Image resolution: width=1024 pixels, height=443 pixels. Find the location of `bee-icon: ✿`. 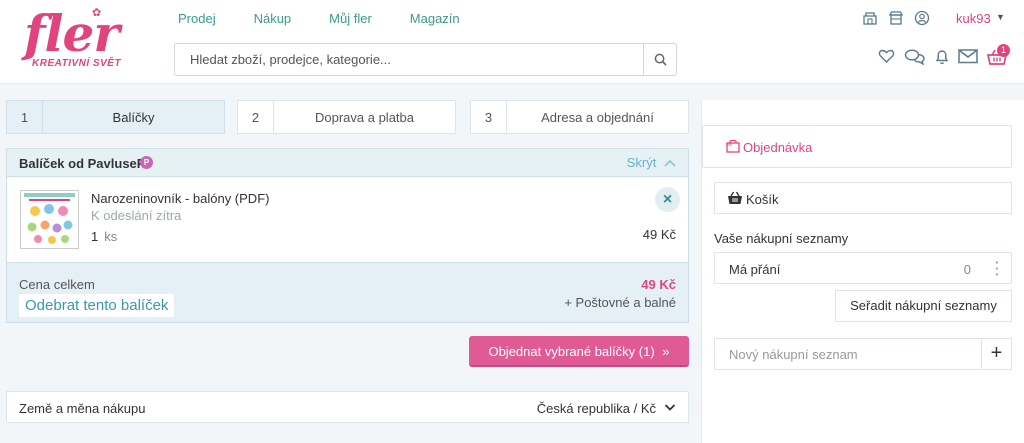

bee-icon: ✿ is located at coordinates (97, 13).